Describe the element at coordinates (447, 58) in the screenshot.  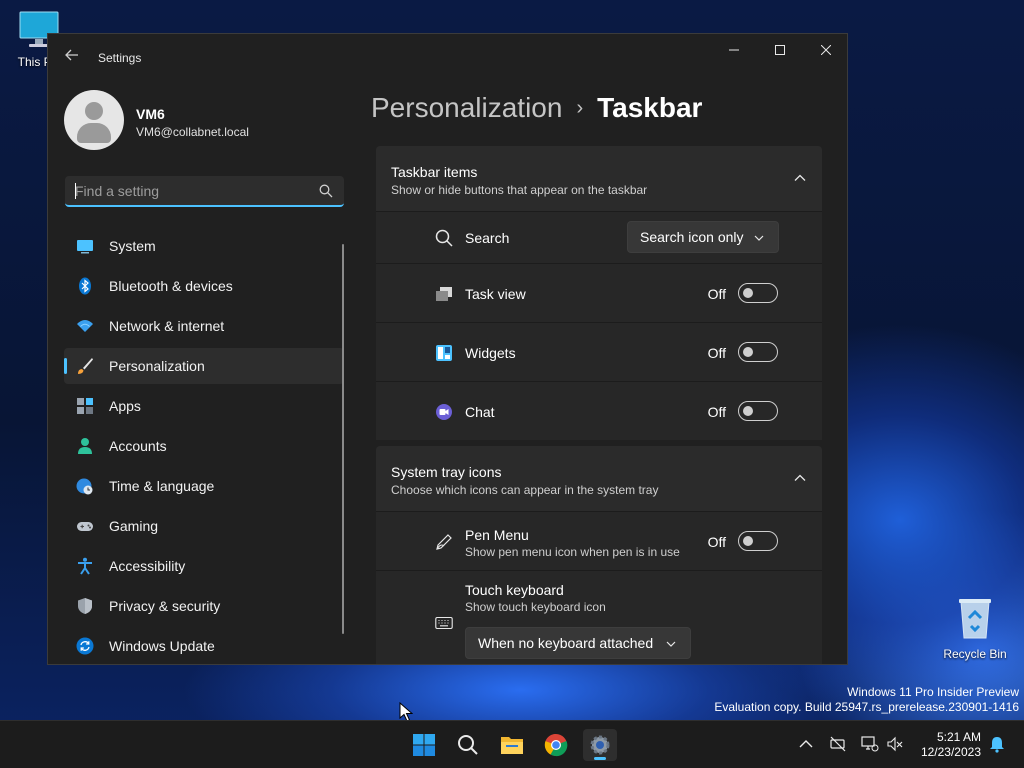
I see `title-bar: Settings` at that location.